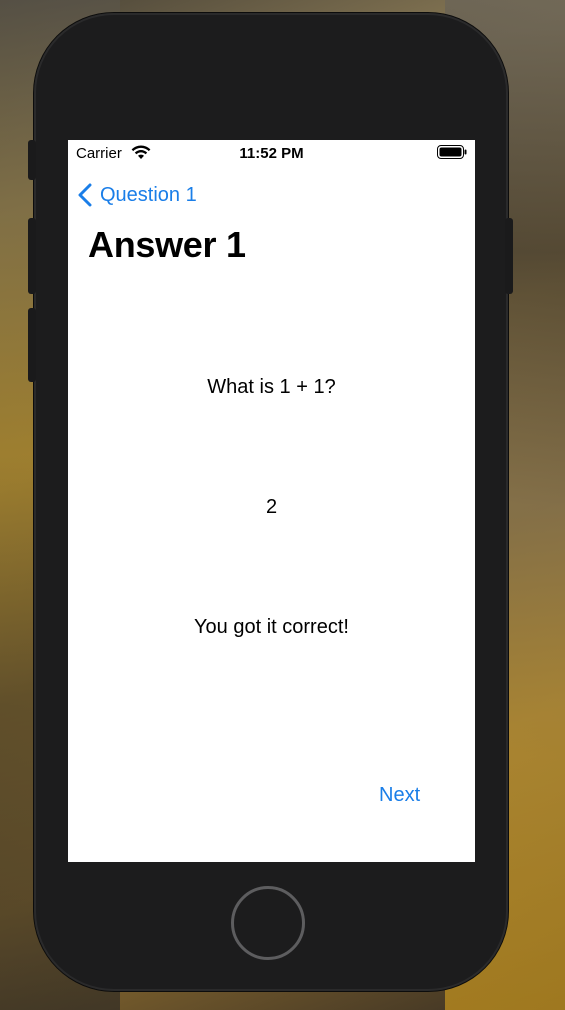 This screenshot has width=565, height=1010. I want to click on result-label: You got it correct!, so click(271, 627).